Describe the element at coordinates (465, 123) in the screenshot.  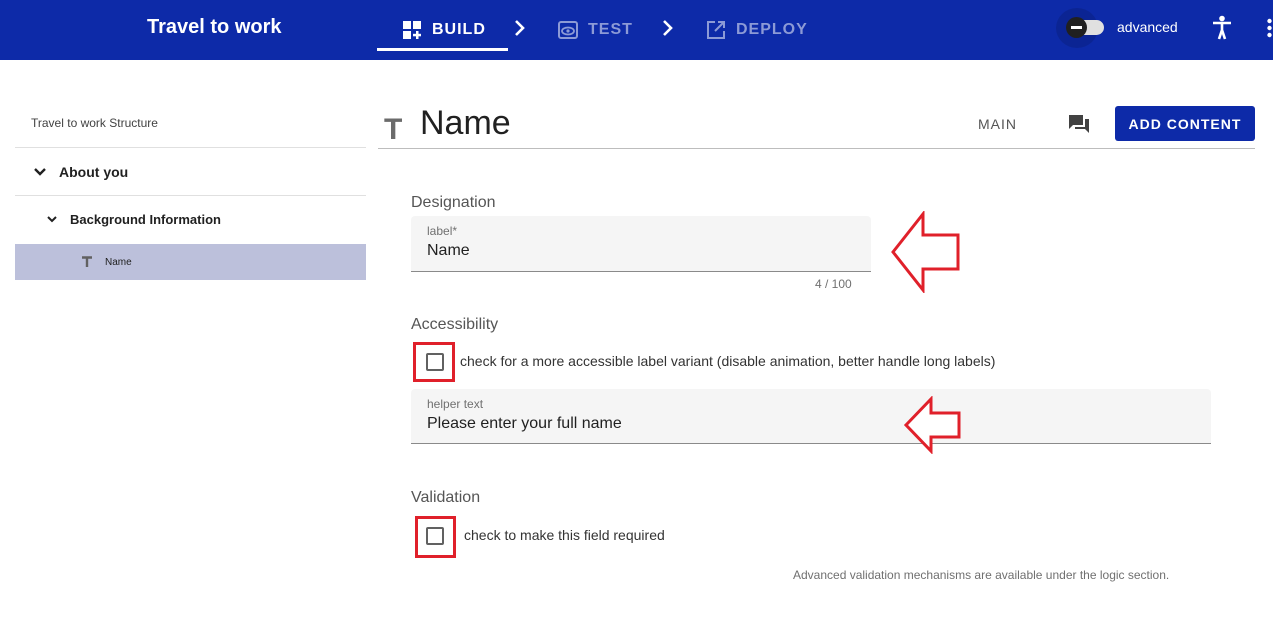
I see `page-title: Name` at that location.